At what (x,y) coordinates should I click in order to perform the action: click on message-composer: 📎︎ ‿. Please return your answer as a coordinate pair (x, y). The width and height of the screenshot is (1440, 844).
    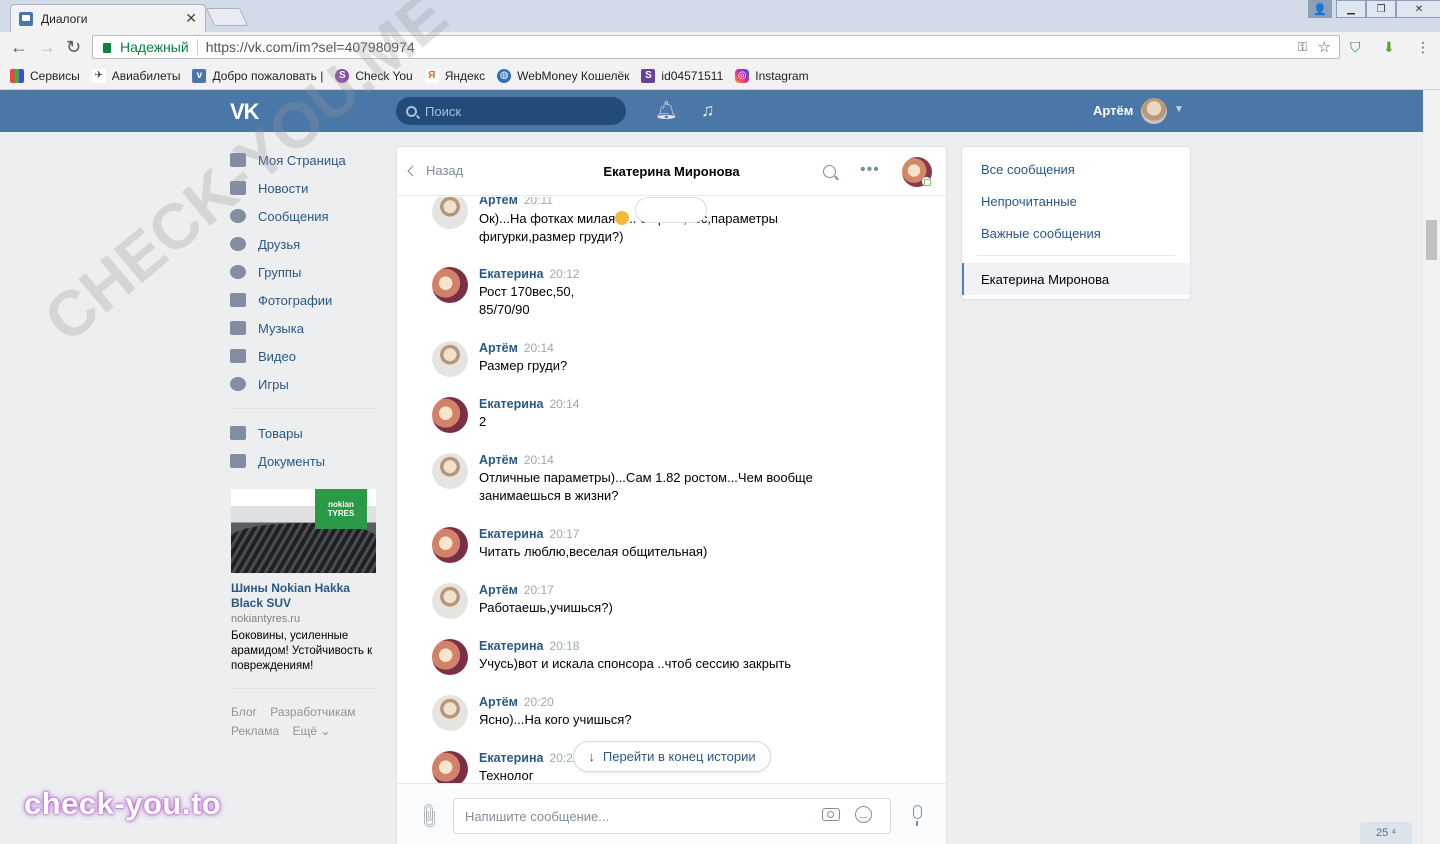
    Looking at the image, I should click on (671, 813).